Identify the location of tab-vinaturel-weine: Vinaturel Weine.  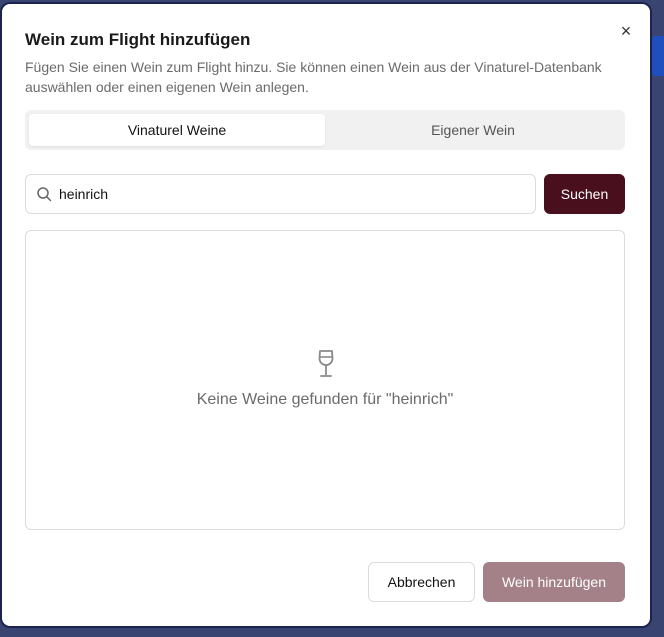
(177, 130).